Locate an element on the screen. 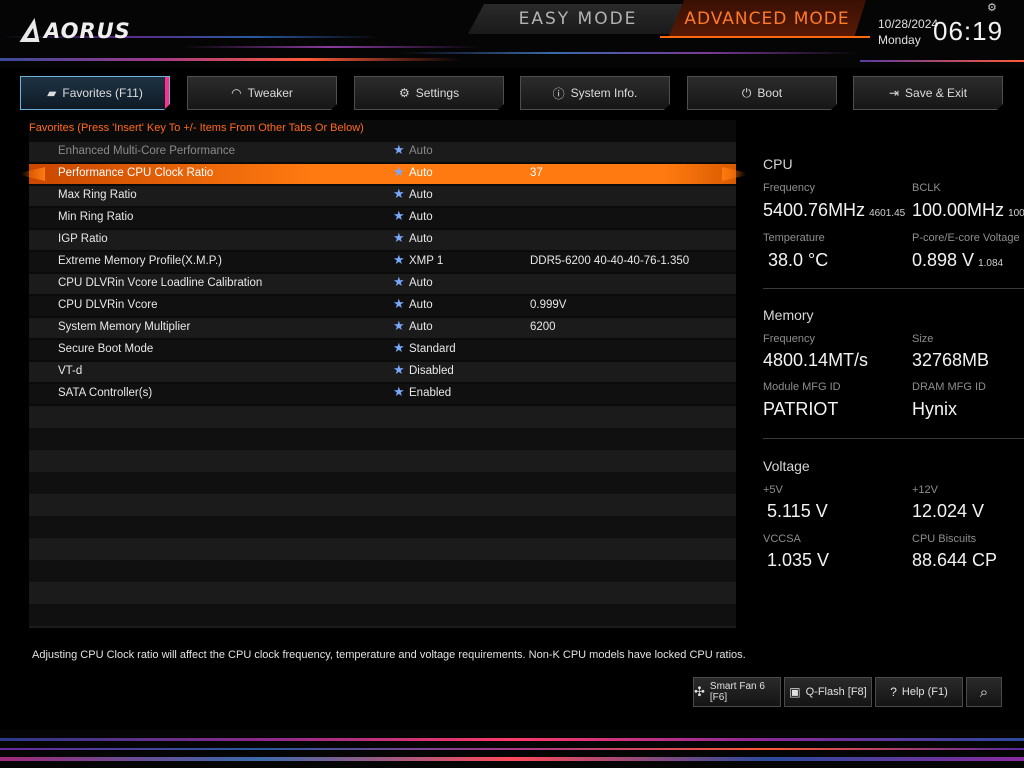 This screenshot has width=1024, height=768. tab-tweaker: ◠ Tweaker is located at coordinates (262, 93).